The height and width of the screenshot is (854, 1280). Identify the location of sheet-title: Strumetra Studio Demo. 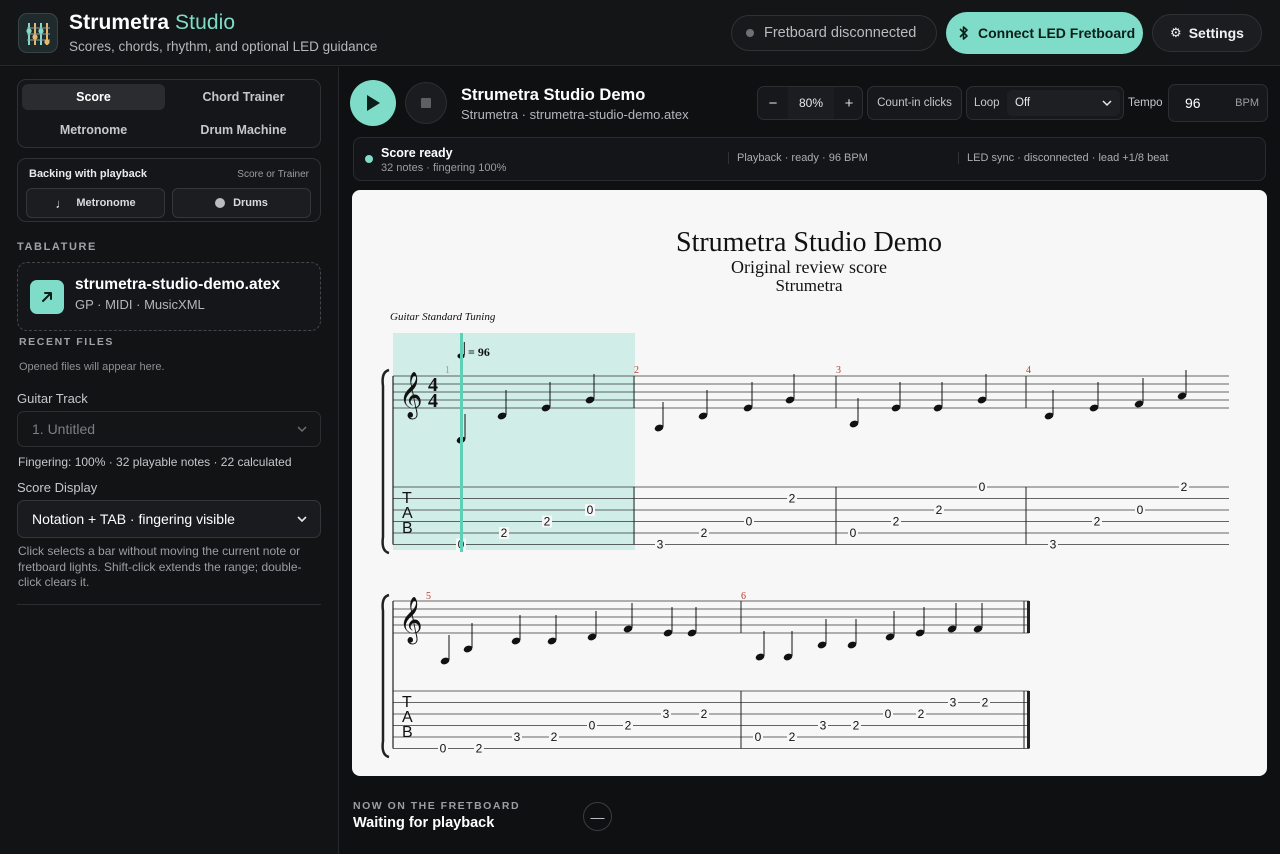
(809, 242).